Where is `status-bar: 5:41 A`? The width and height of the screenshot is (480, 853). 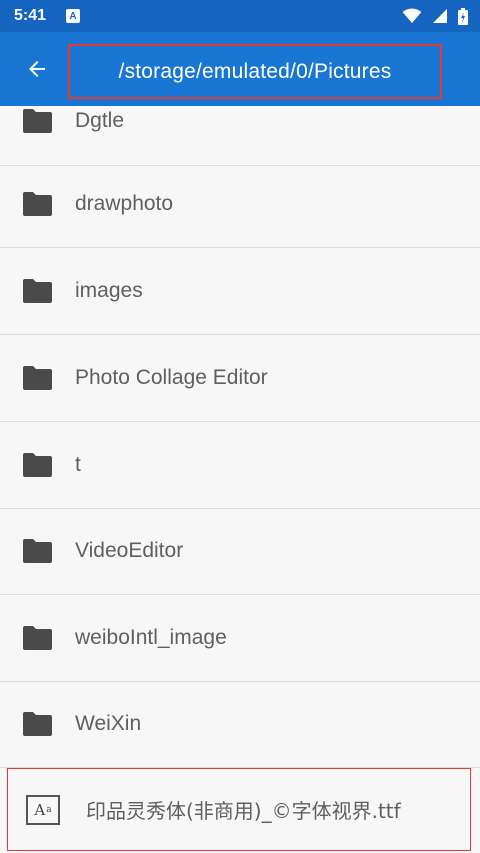 status-bar: 5:41 A is located at coordinates (240, 16).